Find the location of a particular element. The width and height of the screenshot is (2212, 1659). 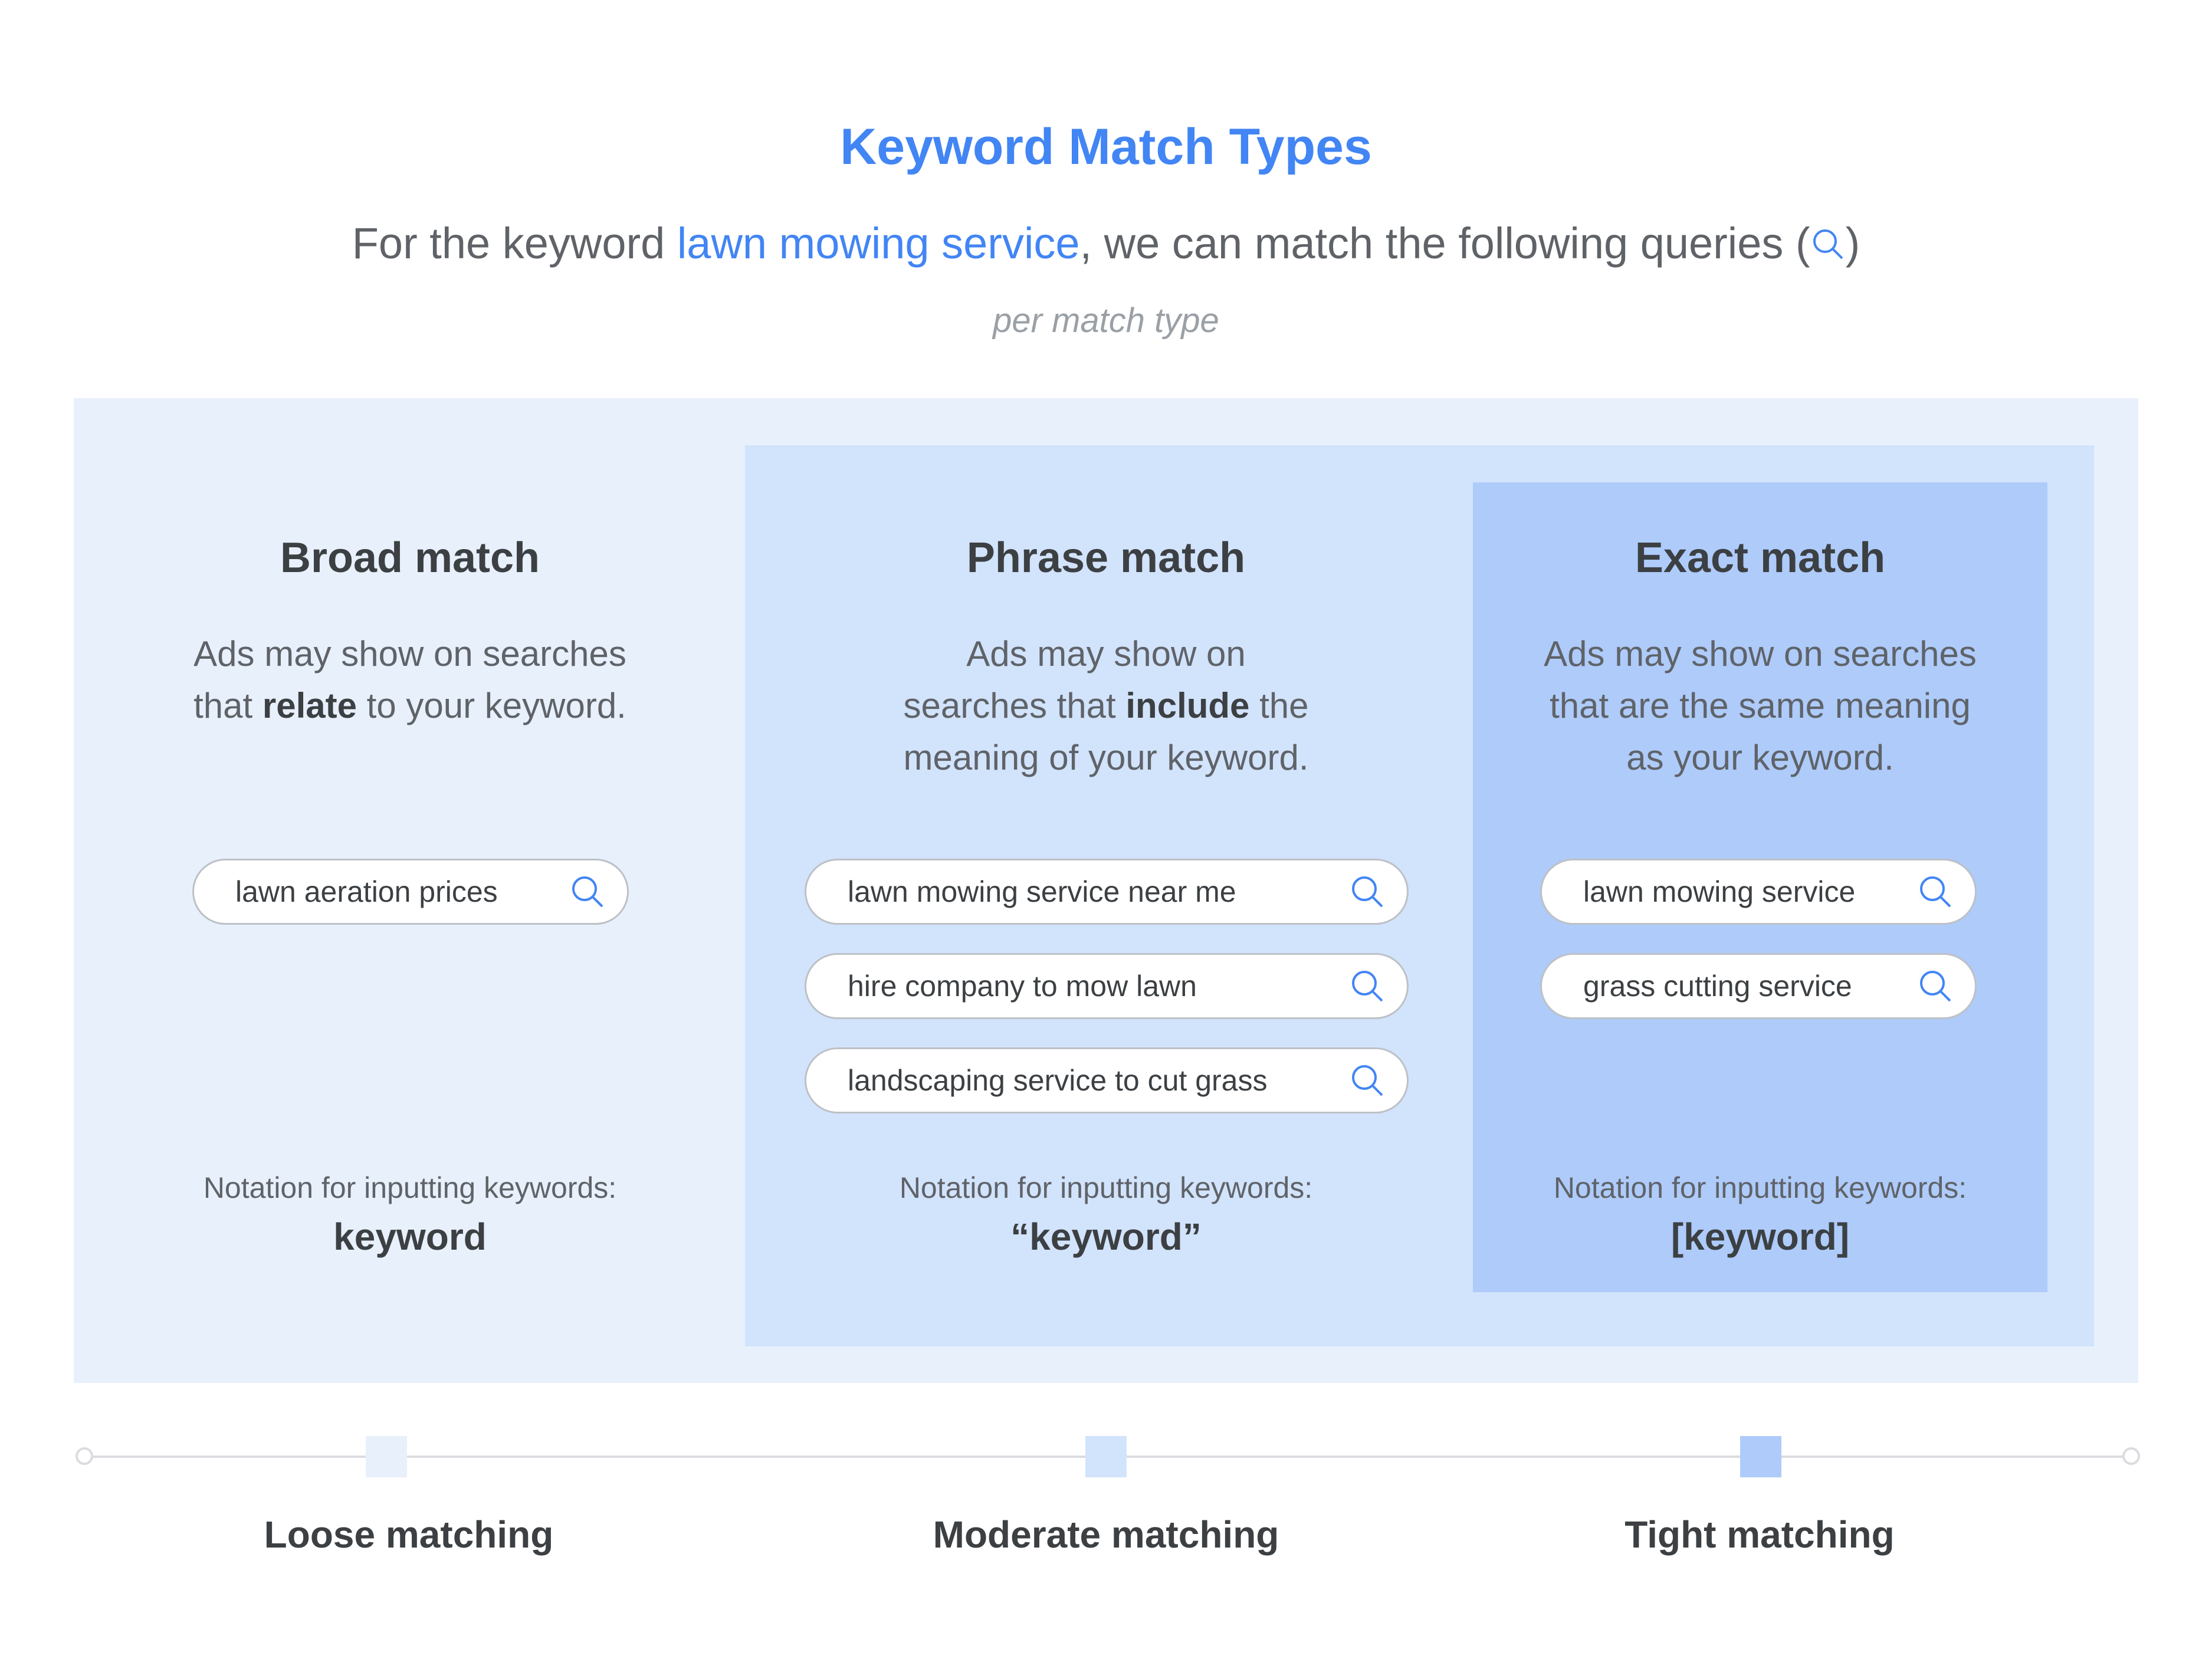

search-query-text: landscaping service to cut grass is located at coordinates (1058, 1080).